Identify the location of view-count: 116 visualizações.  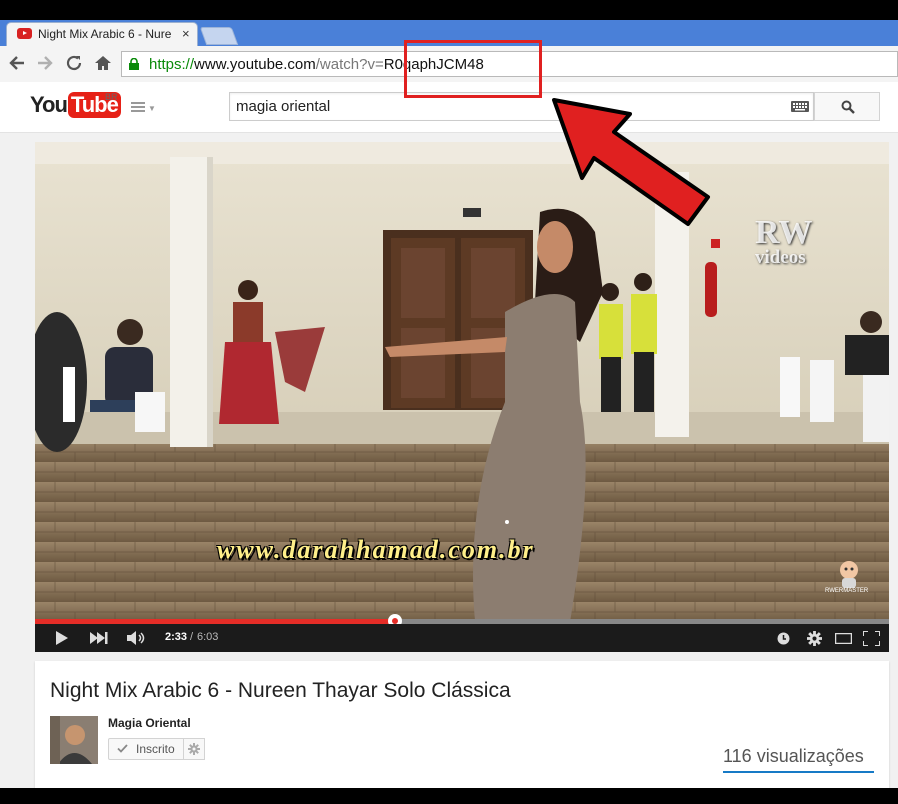
(793, 756).